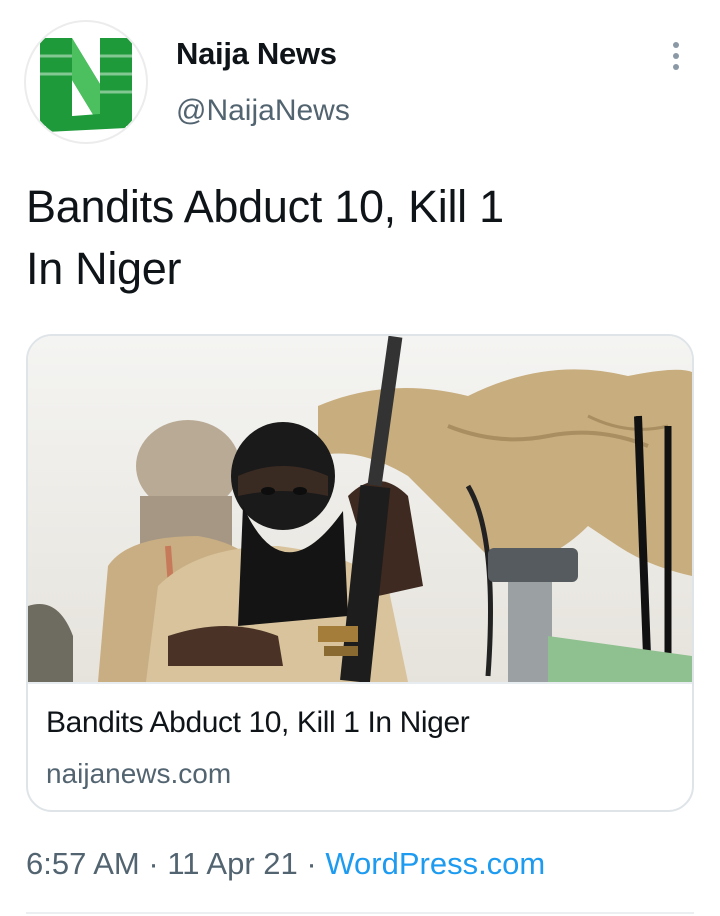  What do you see at coordinates (256, 54) in the screenshot?
I see `author-name: Naija News` at bounding box center [256, 54].